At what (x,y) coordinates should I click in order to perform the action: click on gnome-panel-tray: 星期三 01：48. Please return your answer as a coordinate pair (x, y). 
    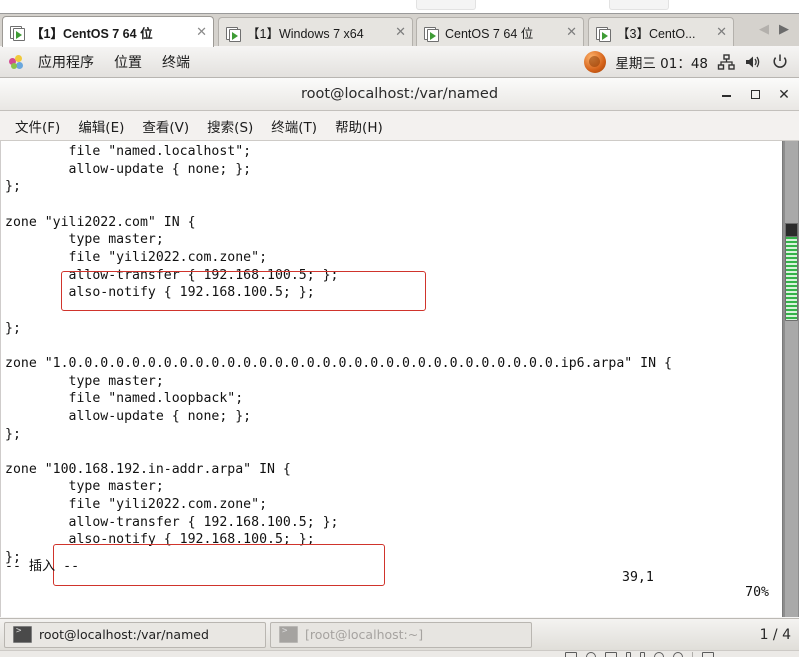
    Looking at the image, I should click on (691, 61).